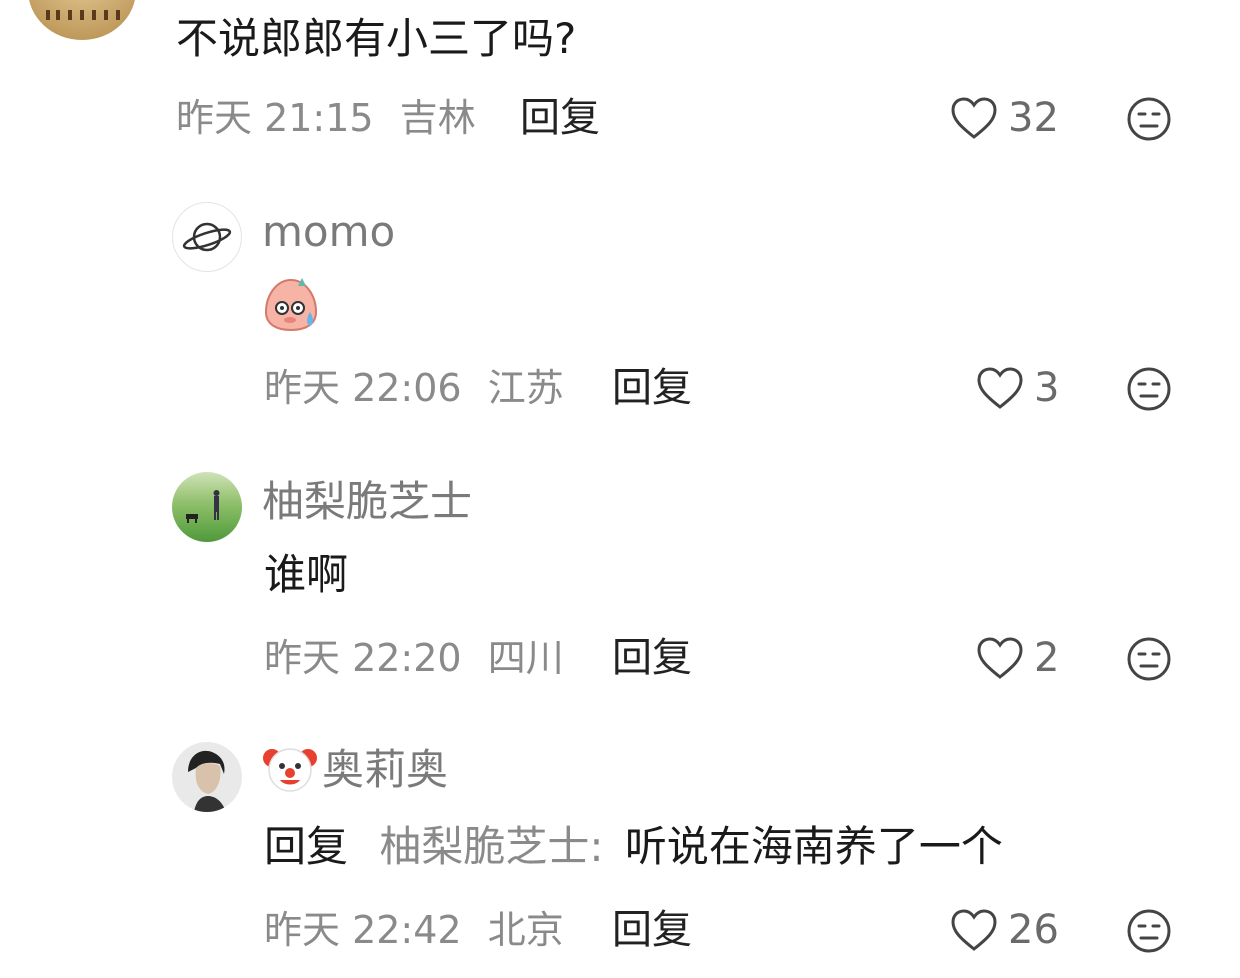 Image resolution: width=1240 pixels, height=978 pixels. I want to click on comment-location: 江苏, so click(525, 388).